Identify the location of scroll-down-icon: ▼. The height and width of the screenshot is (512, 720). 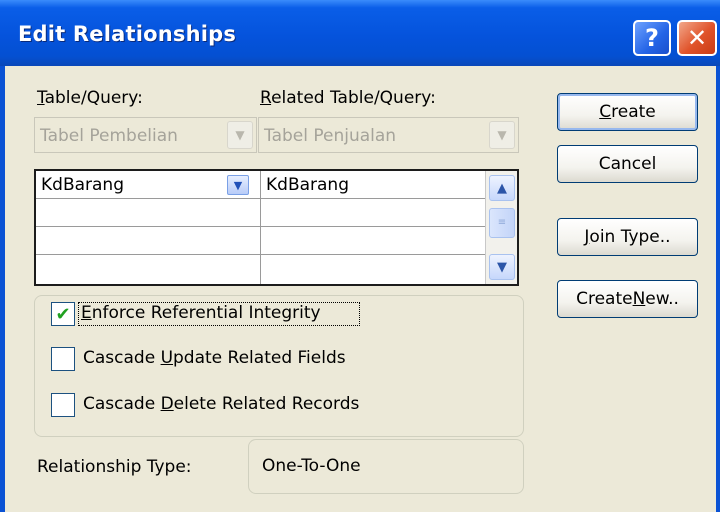
(502, 267).